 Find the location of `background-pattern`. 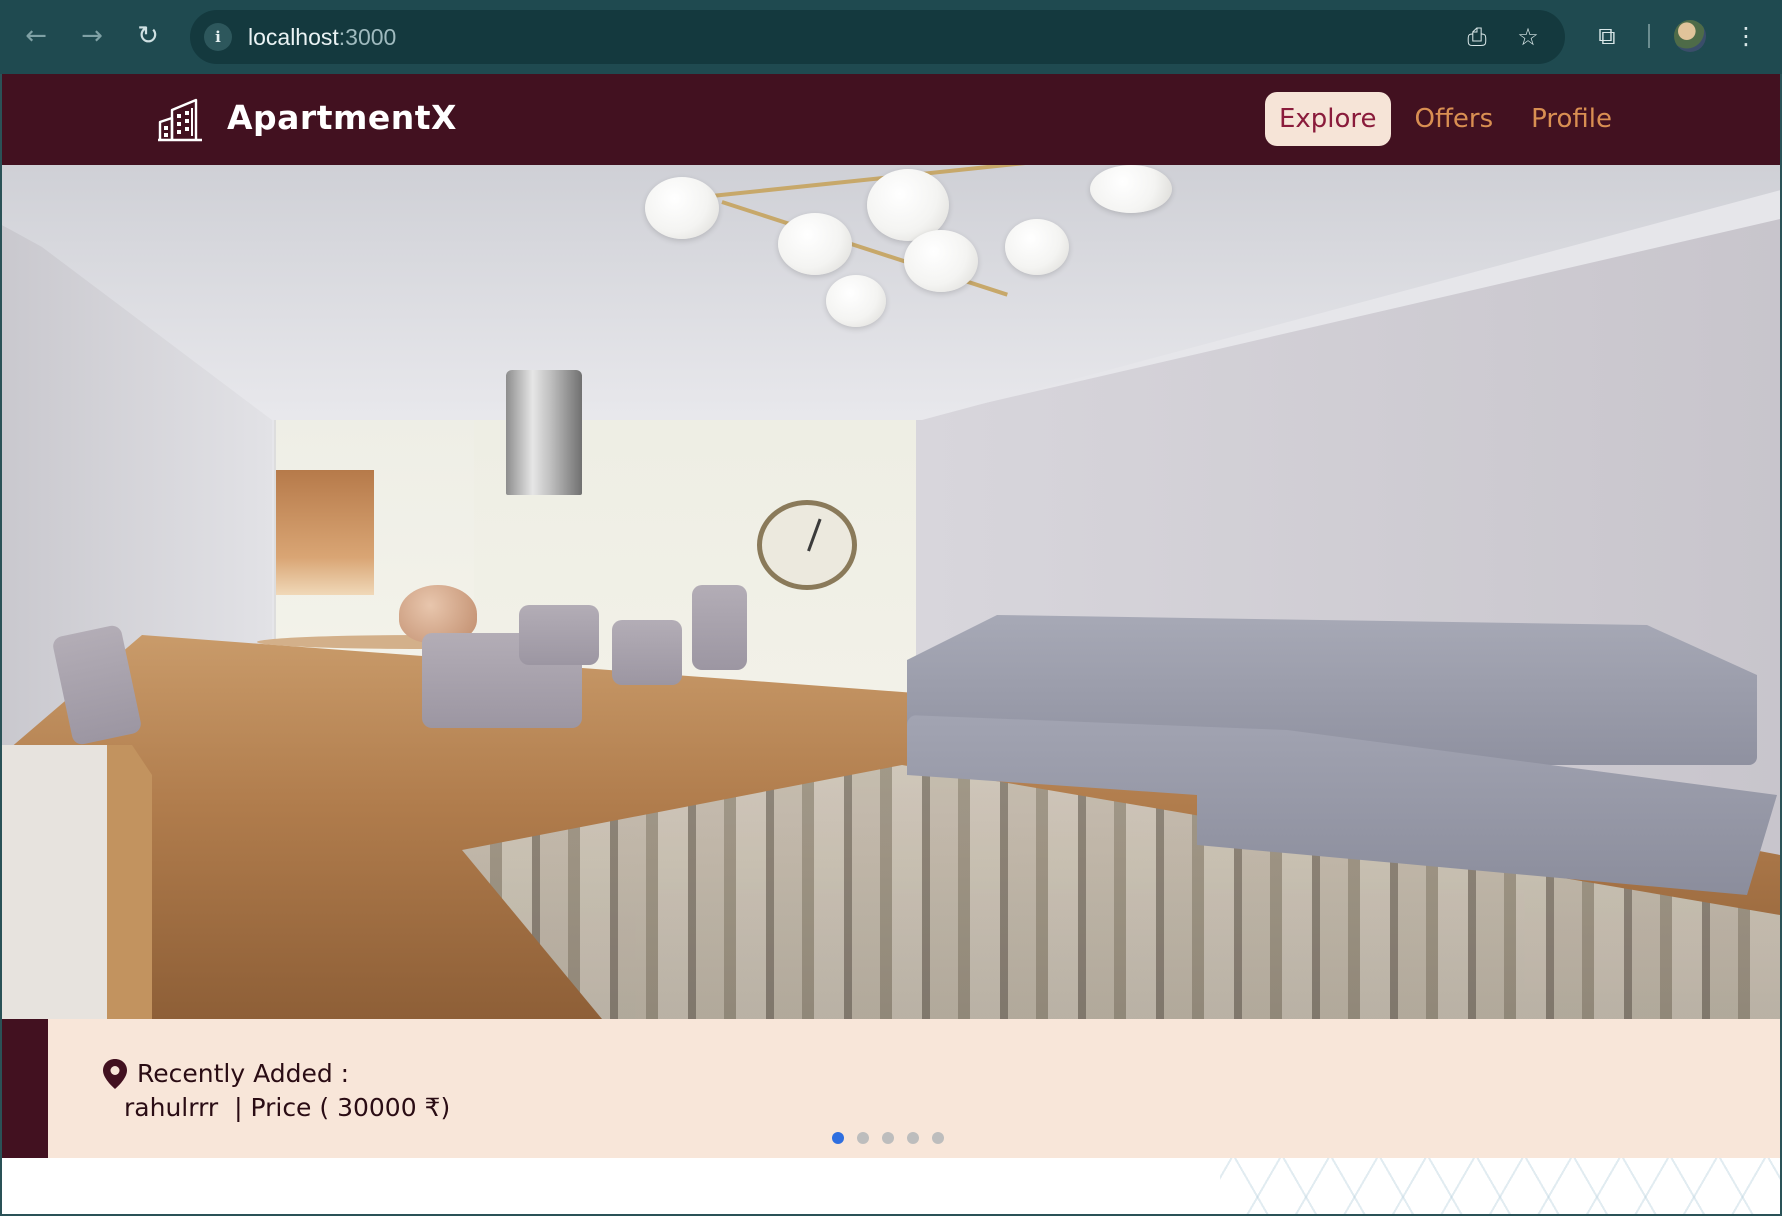

background-pattern is located at coordinates (891, 1186).